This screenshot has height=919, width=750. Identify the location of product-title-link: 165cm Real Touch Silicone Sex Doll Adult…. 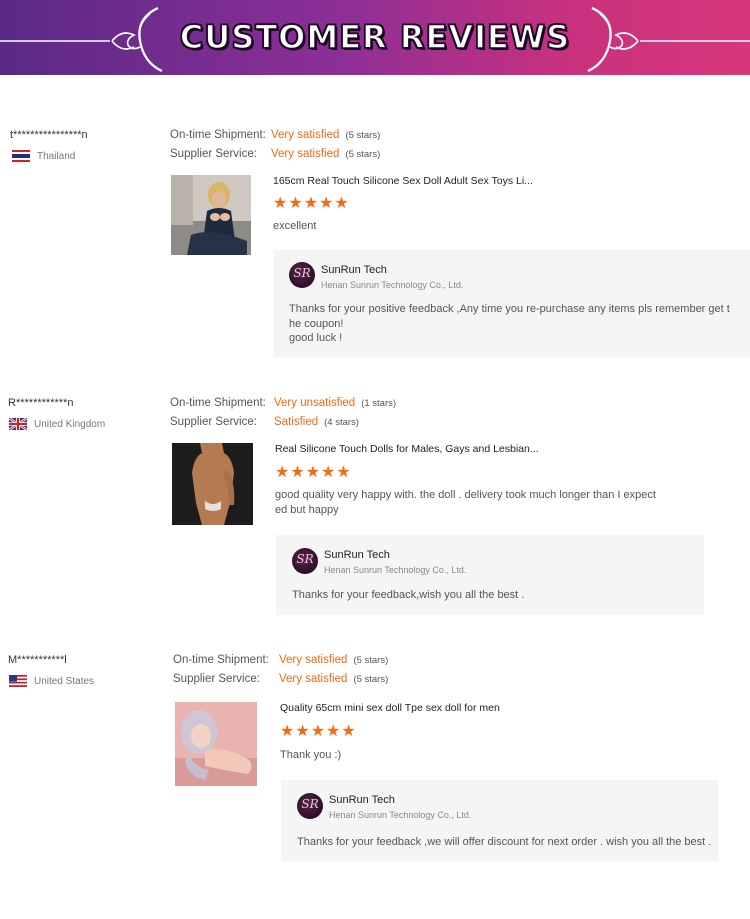
(403, 181).